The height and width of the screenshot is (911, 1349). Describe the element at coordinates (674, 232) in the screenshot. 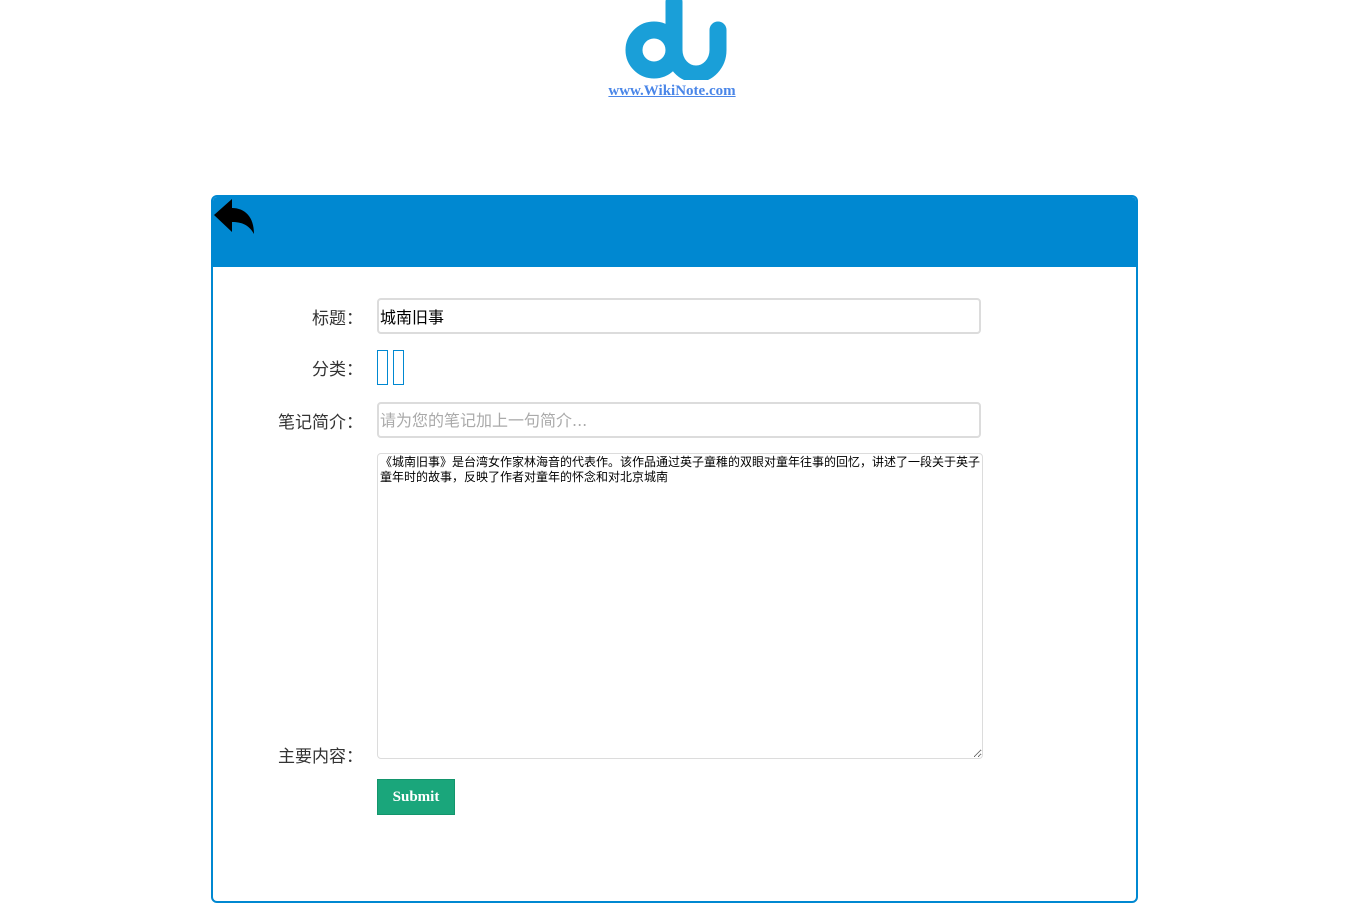

I see `panel-header` at that location.